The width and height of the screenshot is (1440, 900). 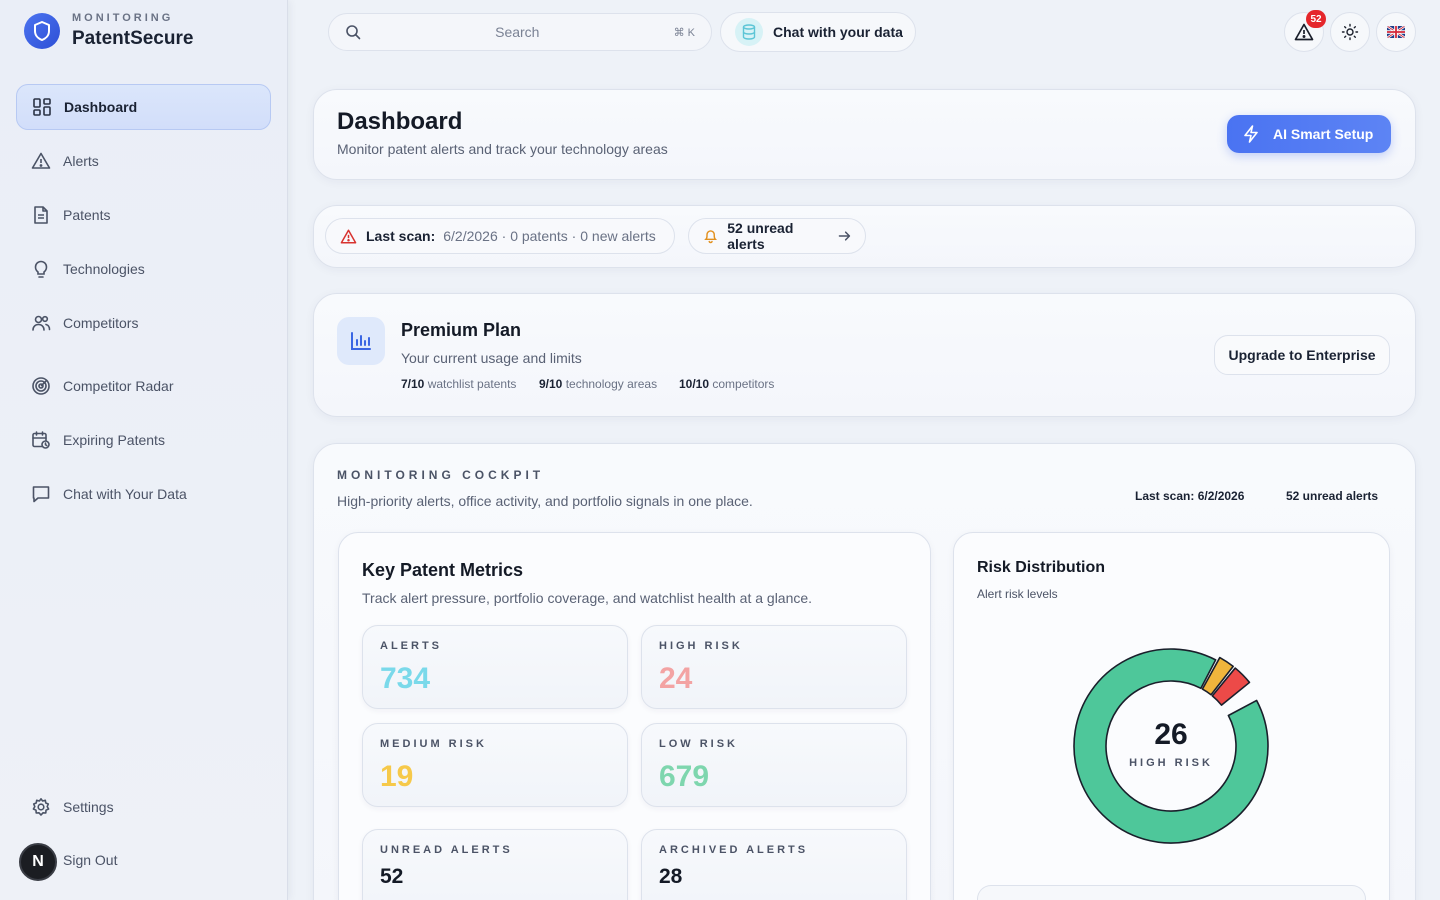 I want to click on gear-icon, so click(x=41, y=807).